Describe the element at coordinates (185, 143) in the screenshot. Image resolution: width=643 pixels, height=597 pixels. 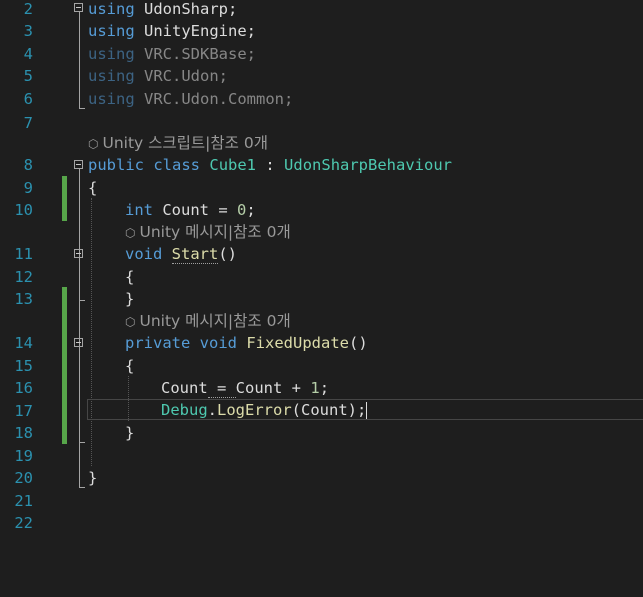
I see `codelens-text: Unity 스크립트|참조 0개` at that location.